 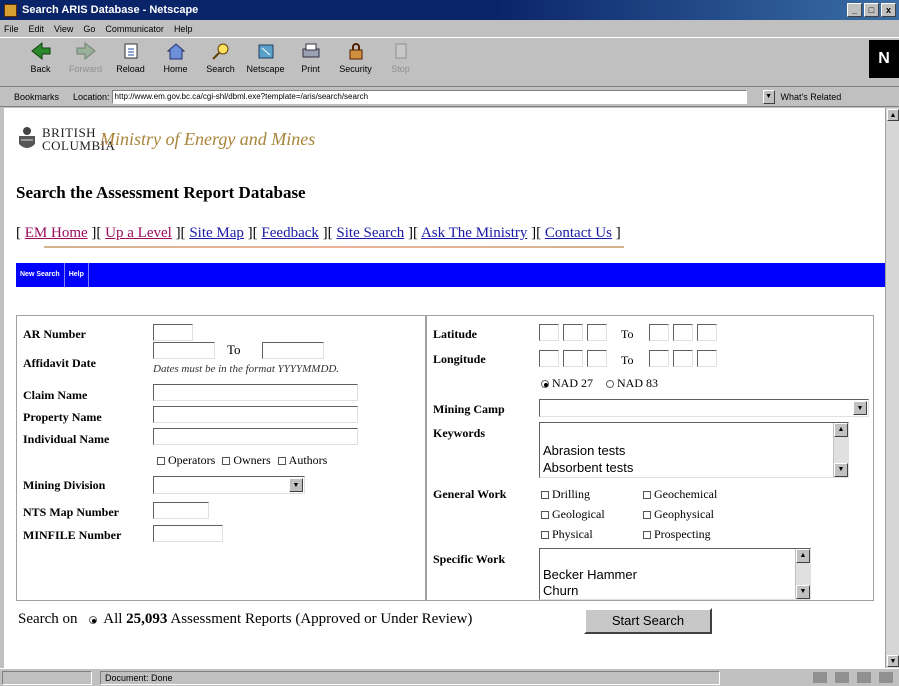 I want to click on property-name-input, so click(x=255, y=414).